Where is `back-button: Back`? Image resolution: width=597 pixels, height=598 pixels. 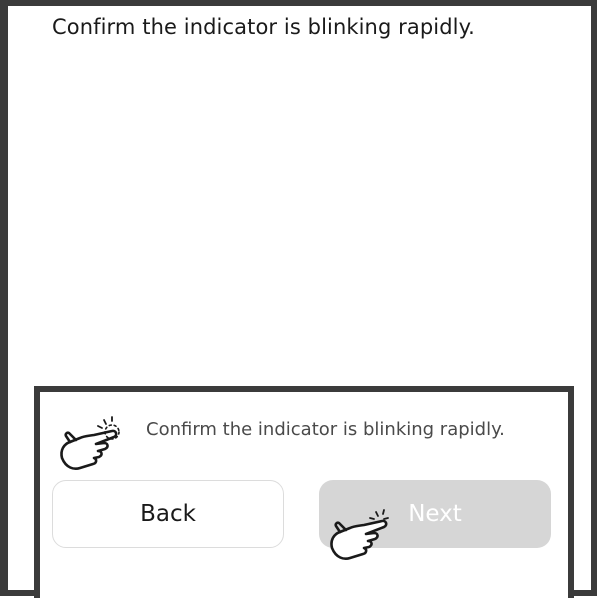 back-button: Back is located at coordinates (168, 514).